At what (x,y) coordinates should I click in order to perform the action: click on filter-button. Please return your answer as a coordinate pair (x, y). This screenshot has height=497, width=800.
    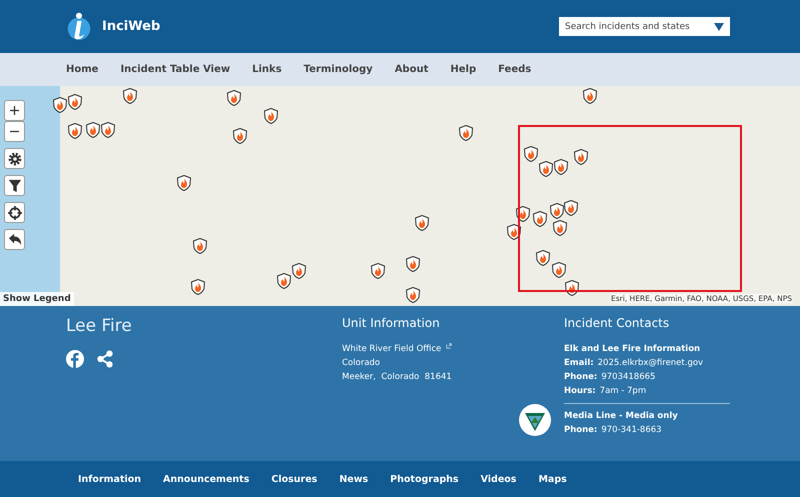
    Looking at the image, I should click on (14, 185).